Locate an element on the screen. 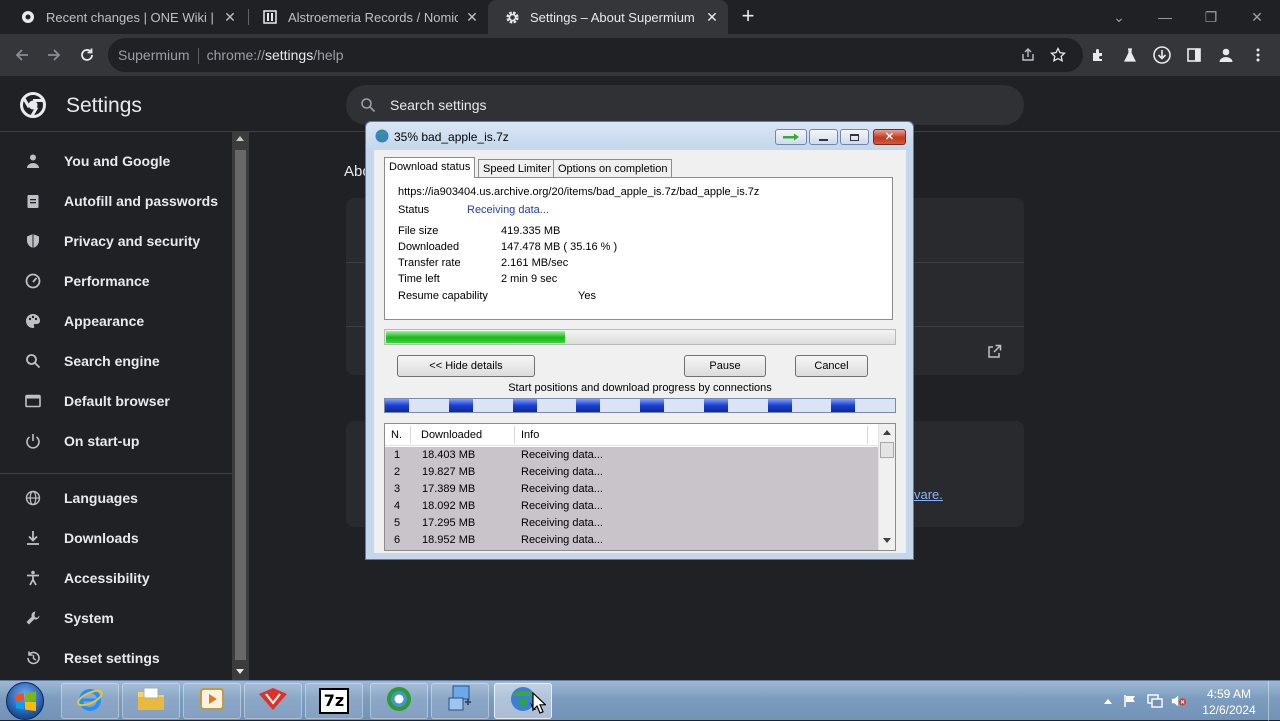  taskbar-supermium is located at coordinates (399, 701).